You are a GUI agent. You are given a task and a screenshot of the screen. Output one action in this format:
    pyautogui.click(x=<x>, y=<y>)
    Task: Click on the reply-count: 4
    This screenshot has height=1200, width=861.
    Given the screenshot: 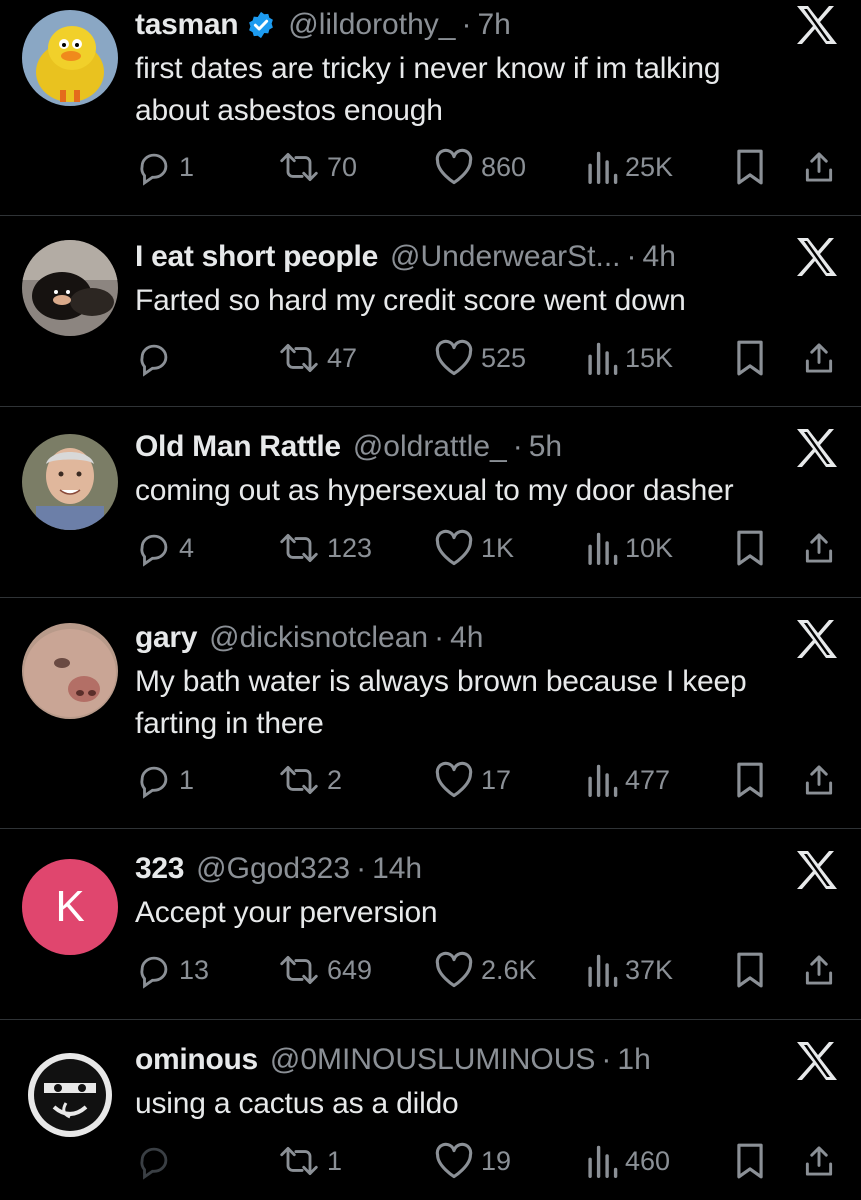 What is the action you would take?
    pyautogui.click(x=187, y=547)
    